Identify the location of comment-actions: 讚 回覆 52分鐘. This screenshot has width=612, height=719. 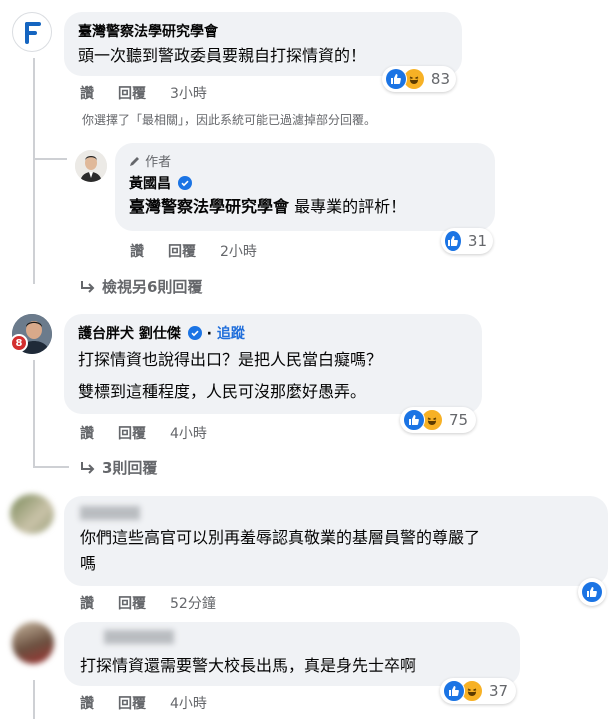
(148, 603).